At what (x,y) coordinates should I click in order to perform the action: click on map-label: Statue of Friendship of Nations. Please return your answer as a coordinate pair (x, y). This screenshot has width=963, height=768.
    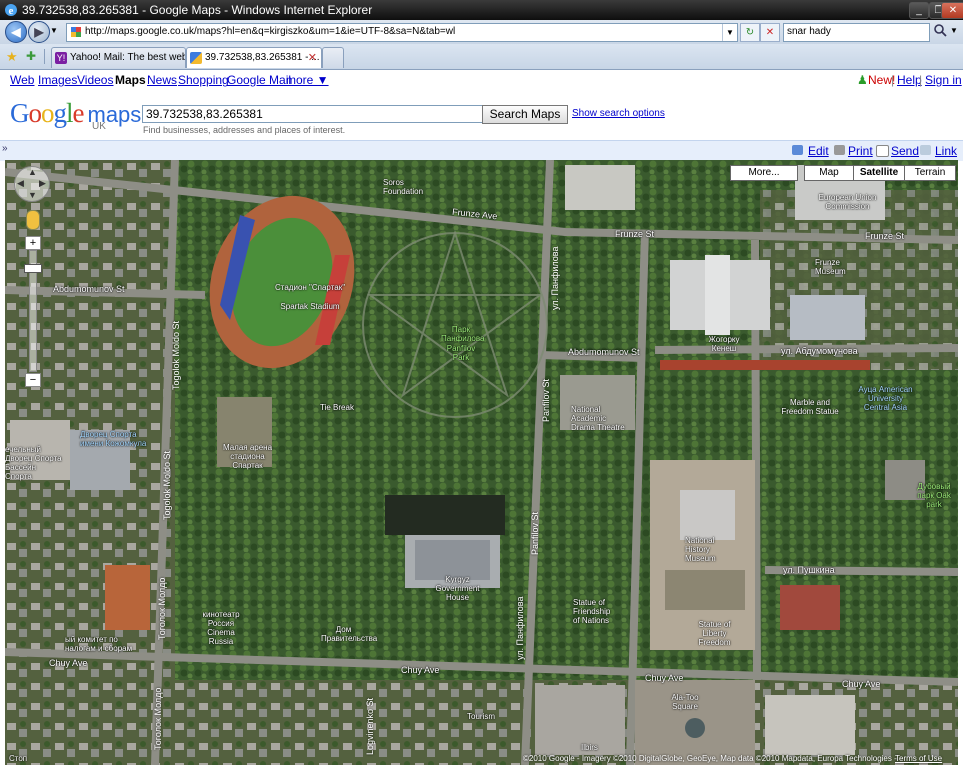
    Looking at the image, I should click on (592, 611).